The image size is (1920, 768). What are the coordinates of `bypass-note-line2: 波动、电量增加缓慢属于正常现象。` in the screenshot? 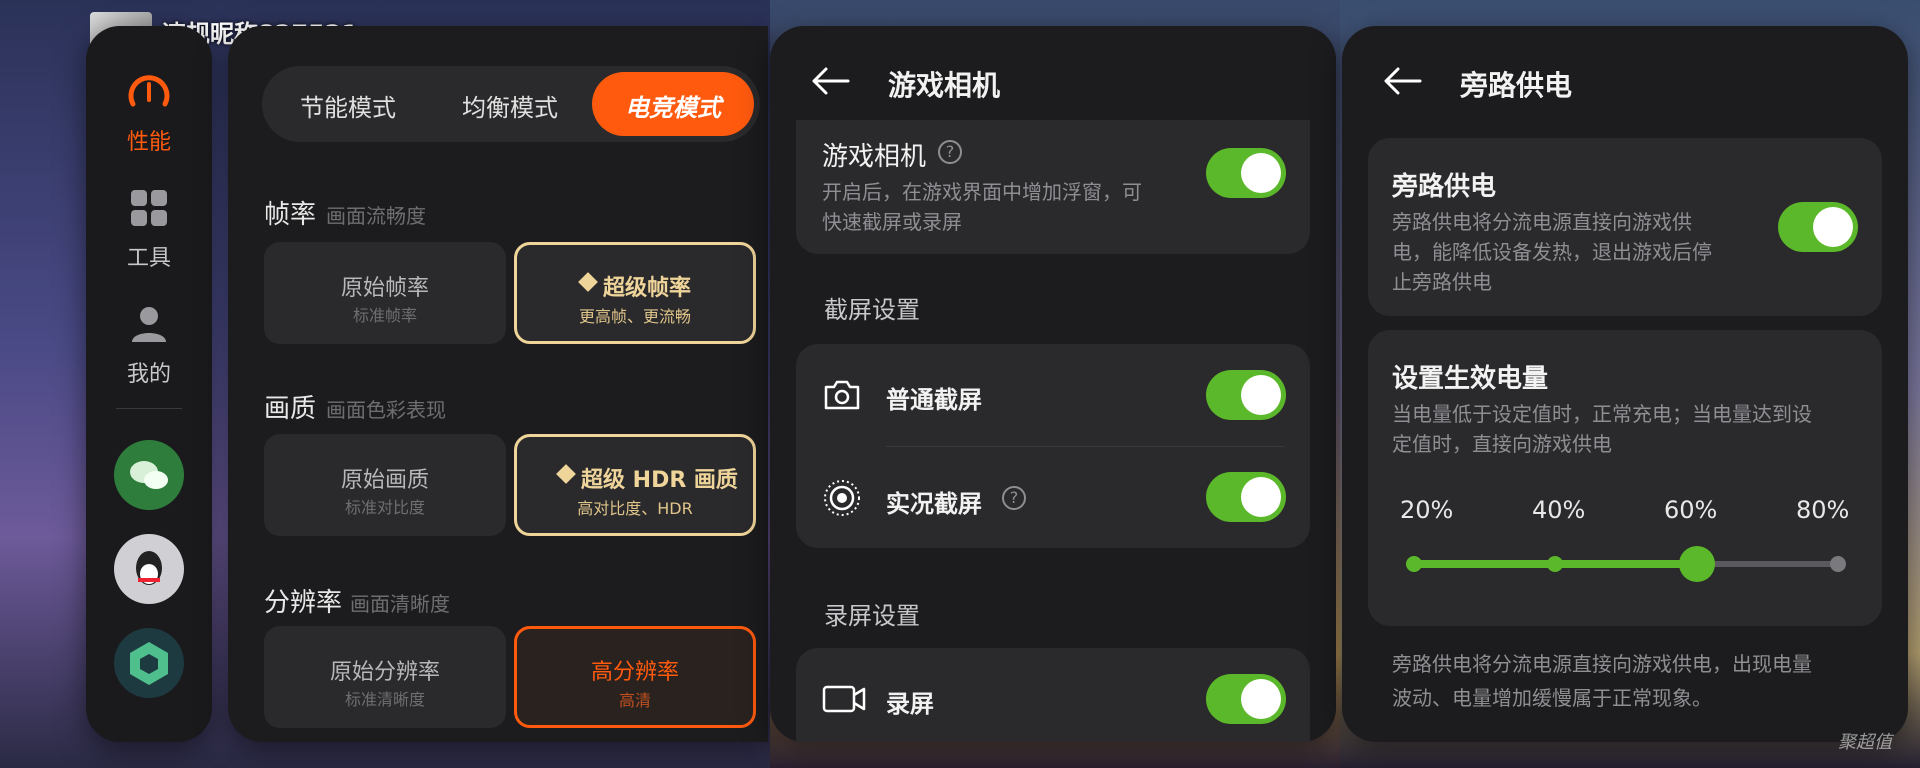 It's located at (1552, 698).